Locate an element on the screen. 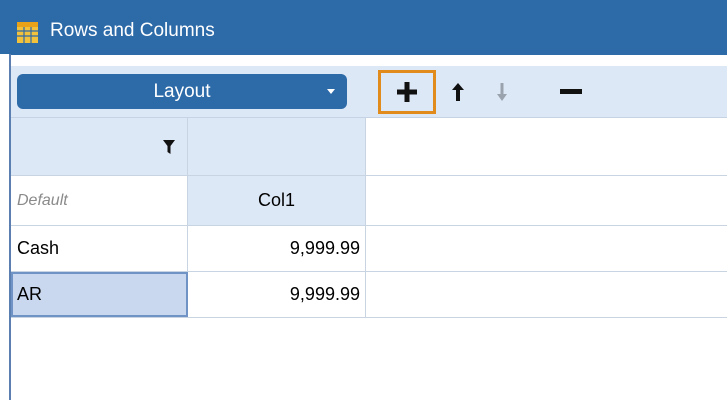 This screenshot has height=400, width=727. default-label: Default is located at coordinates (42, 200).